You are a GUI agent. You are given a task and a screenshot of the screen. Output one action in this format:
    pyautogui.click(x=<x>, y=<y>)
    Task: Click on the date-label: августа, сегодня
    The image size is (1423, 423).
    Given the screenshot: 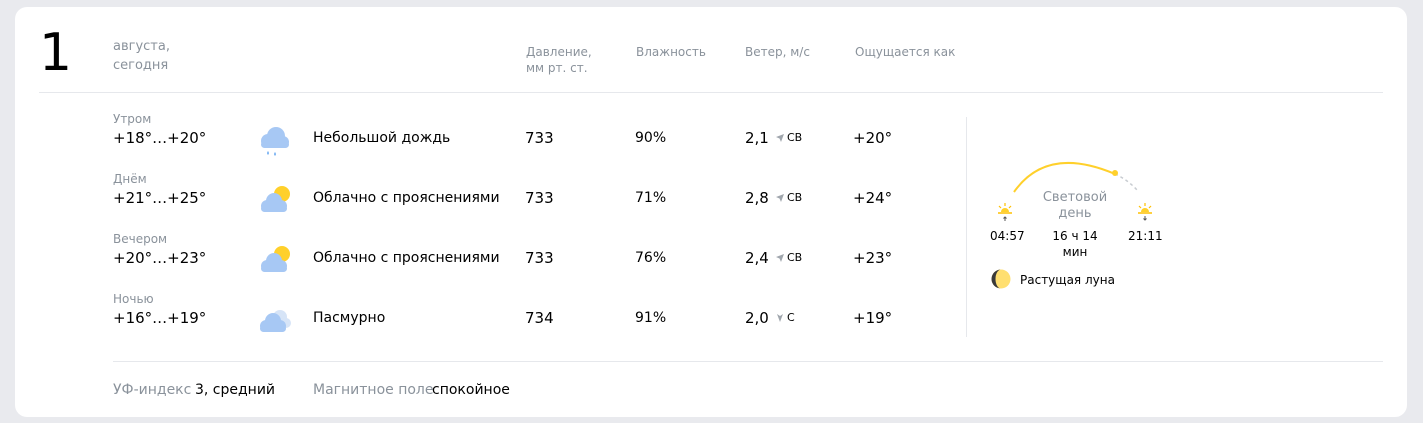 What is the action you would take?
    pyautogui.click(x=141, y=56)
    